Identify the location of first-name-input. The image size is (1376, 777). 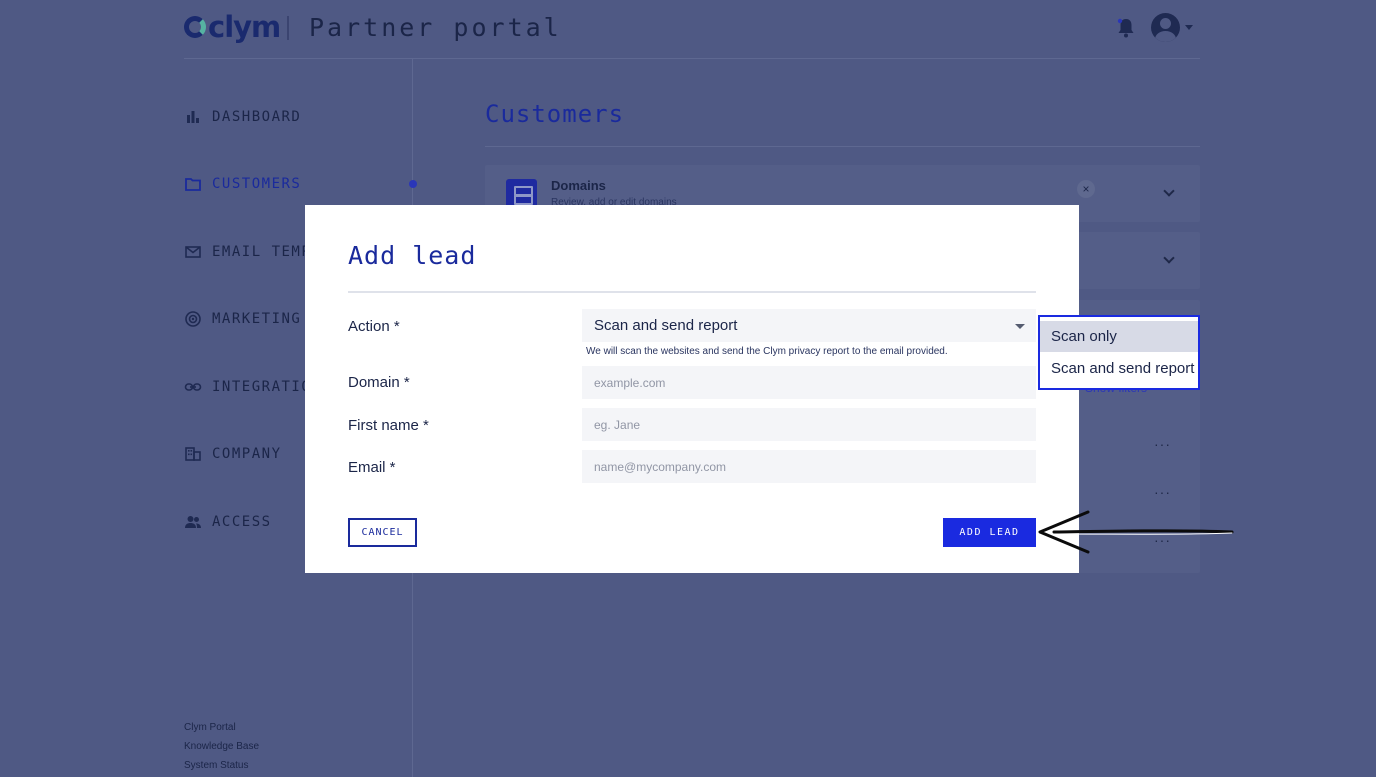
(809, 424).